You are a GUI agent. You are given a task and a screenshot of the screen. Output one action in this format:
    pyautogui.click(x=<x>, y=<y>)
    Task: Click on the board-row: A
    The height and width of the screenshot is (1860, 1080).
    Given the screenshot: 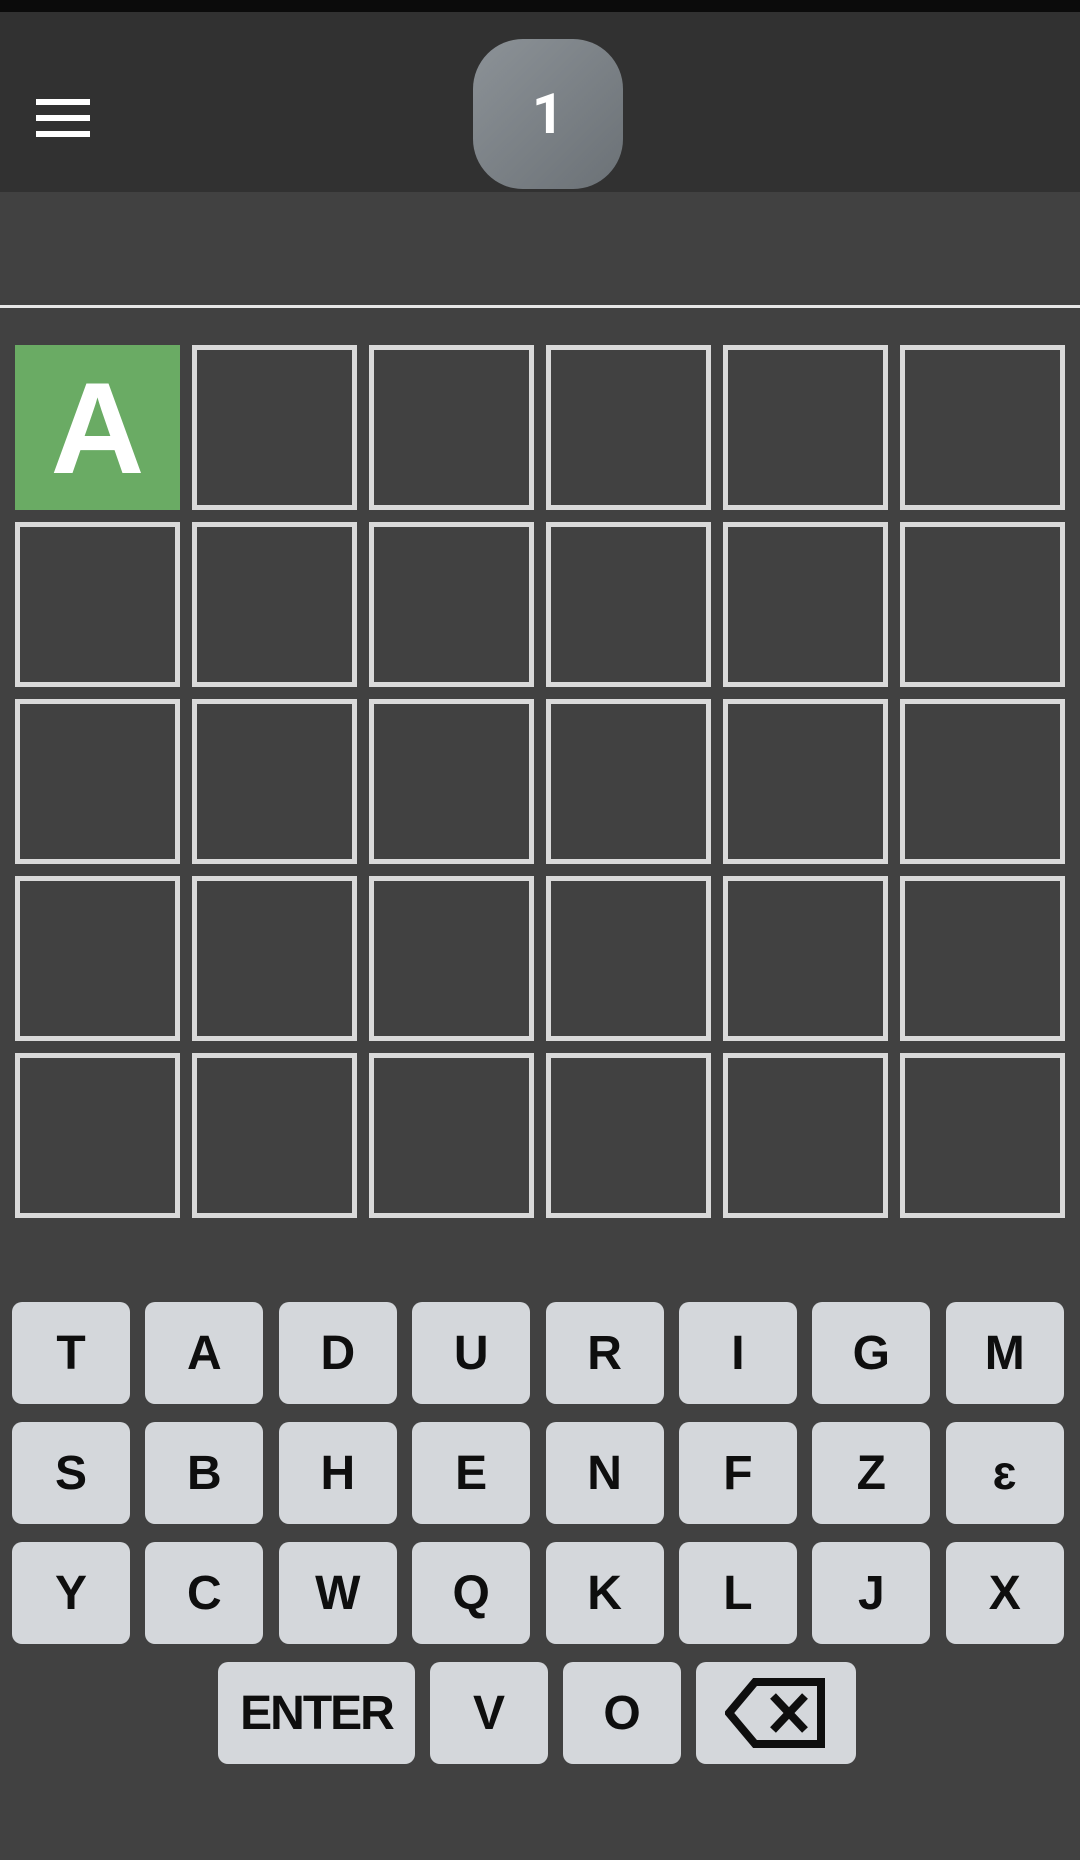 What is the action you would take?
    pyautogui.click(x=540, y=427)
    